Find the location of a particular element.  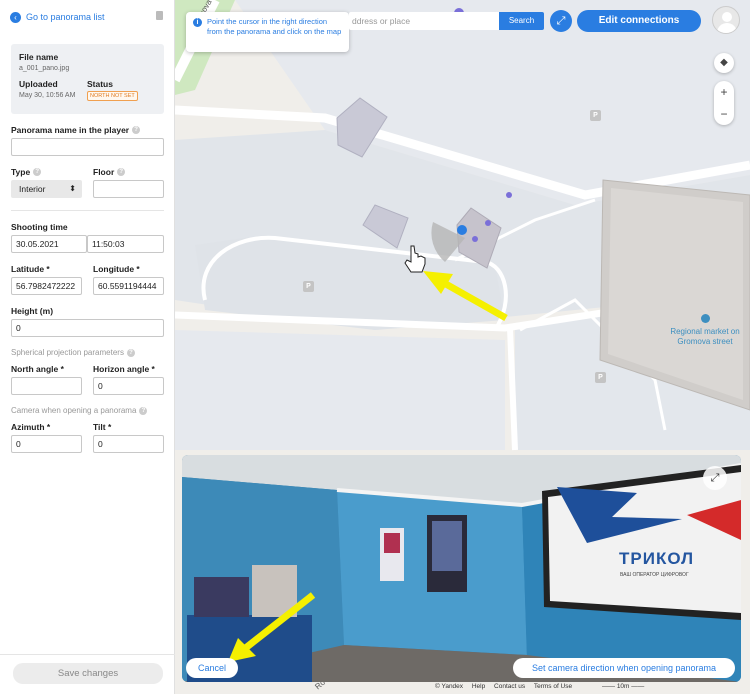

zoom-controls: + − is located at coordinates (724, 103).